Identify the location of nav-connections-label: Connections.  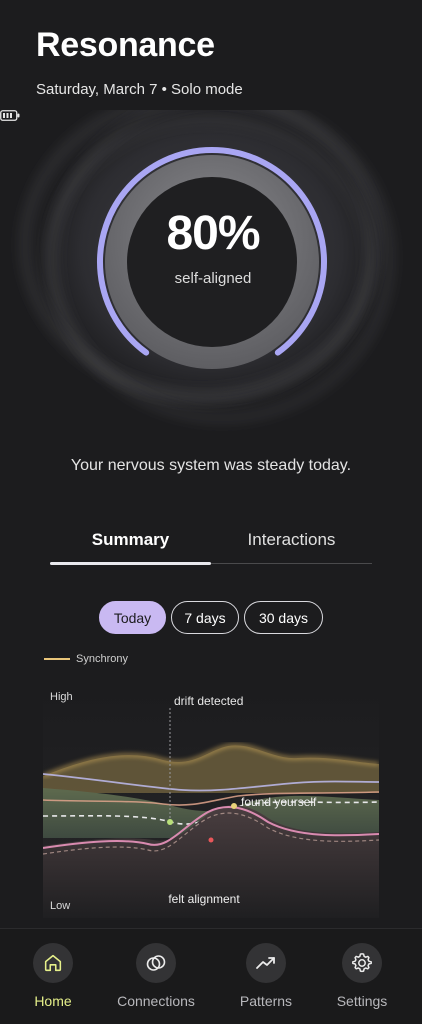
(156, 1001).